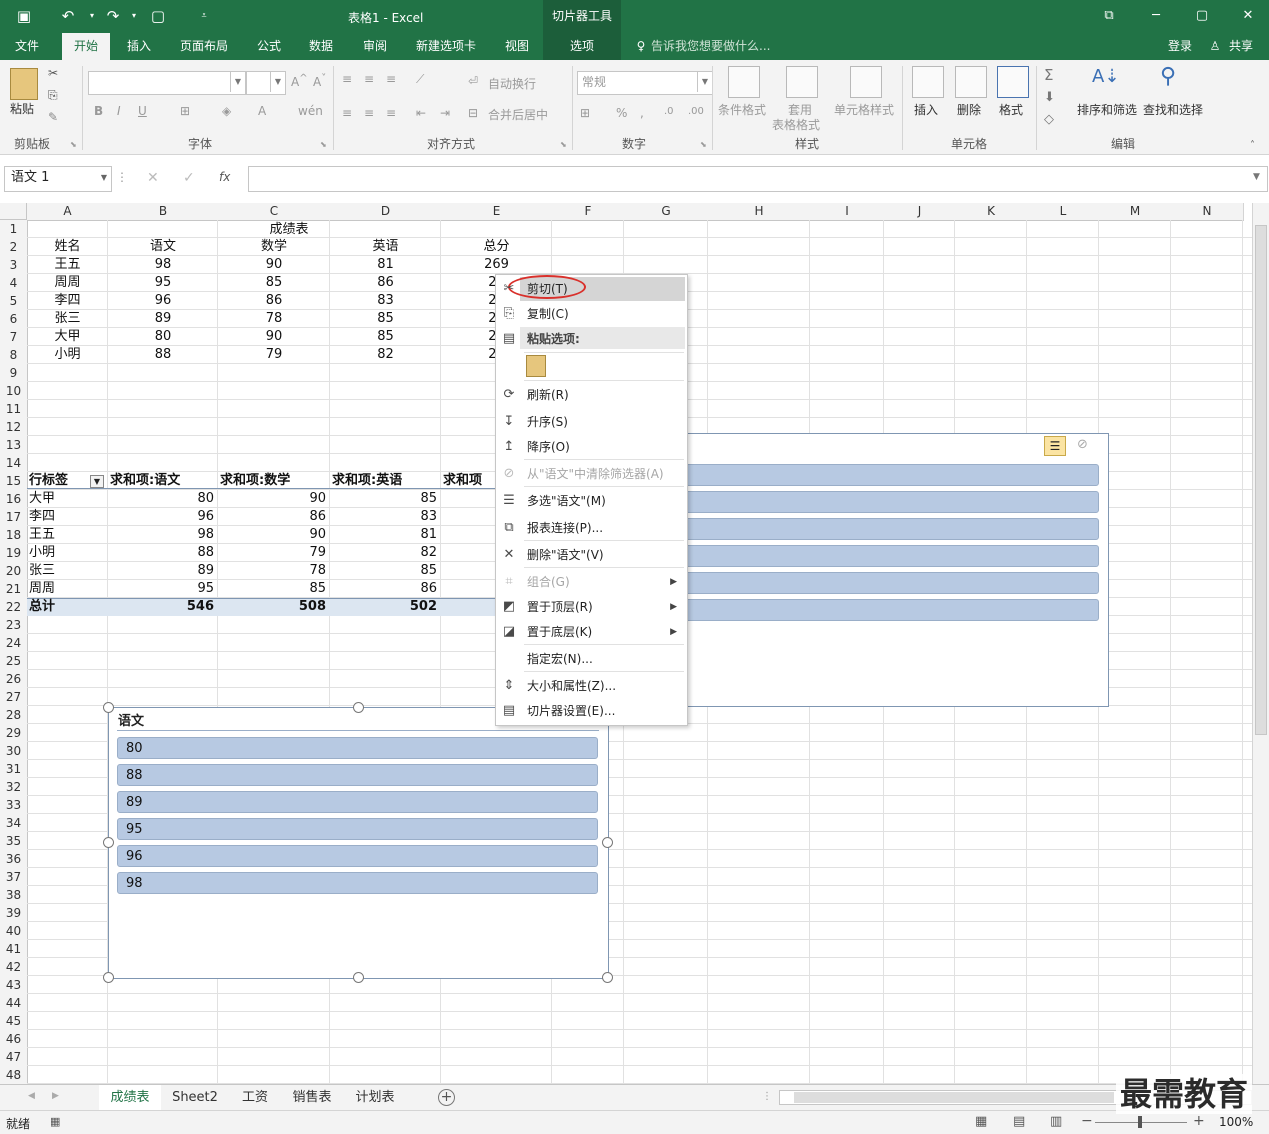 The width and height of the screenshot is (1269, 1134). I want to click on row-header: 17, so click(14, 517).